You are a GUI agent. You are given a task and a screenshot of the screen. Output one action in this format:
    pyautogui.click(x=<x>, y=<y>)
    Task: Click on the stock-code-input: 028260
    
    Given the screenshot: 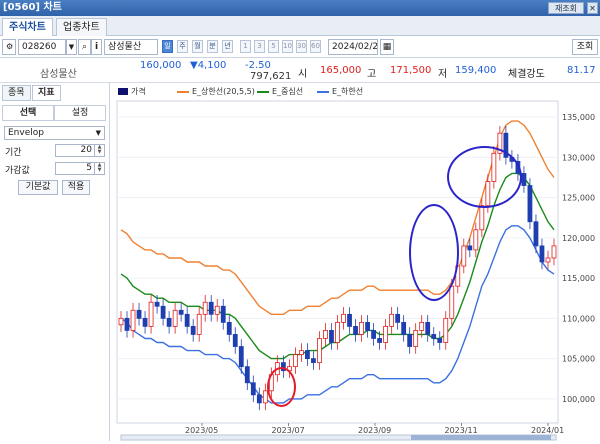 What is the action you would take?
    pyautogui.click(x=42, y=47)
    